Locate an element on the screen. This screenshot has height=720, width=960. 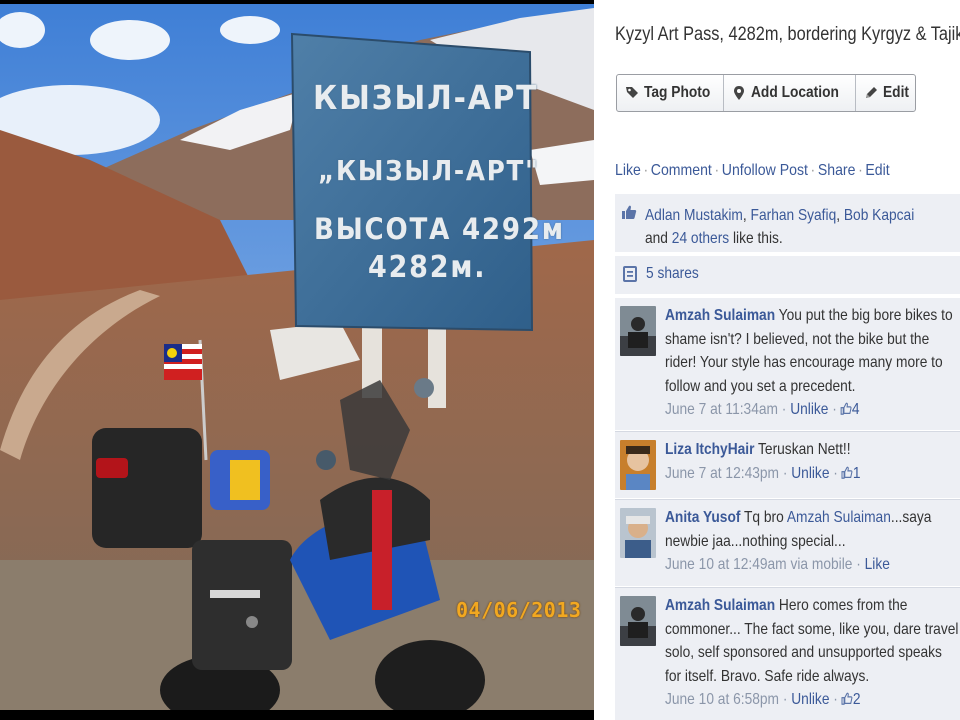
add-location-button: Add Location is located at coordinates (790, 93).